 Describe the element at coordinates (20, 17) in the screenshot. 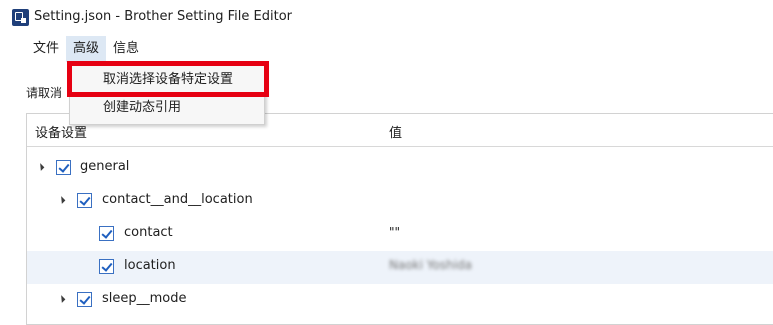

I see `app-icon` at that location.